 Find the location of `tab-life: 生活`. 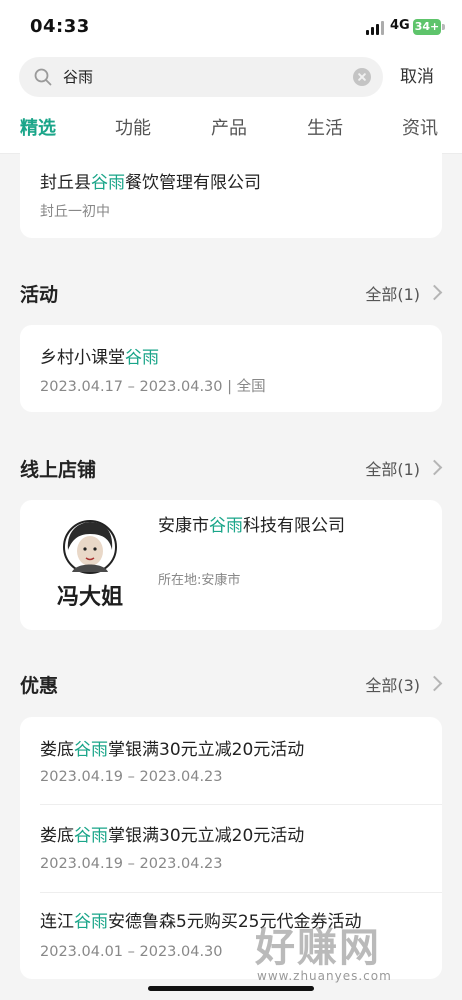

tab-life: 生活 is located at coordinates (325, 127).